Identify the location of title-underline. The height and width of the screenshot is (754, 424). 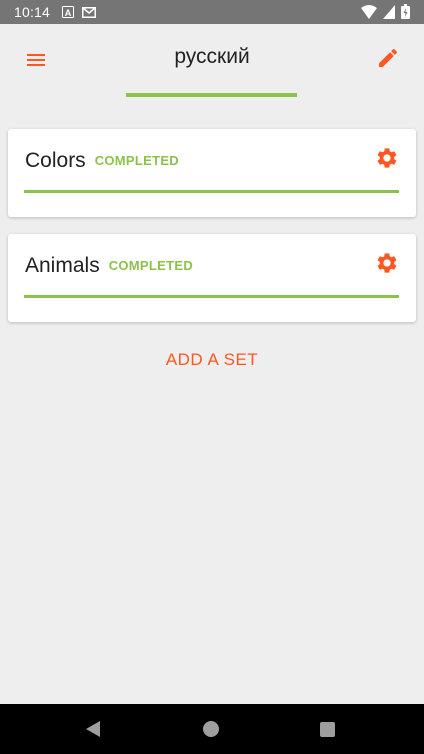
(211, 95).